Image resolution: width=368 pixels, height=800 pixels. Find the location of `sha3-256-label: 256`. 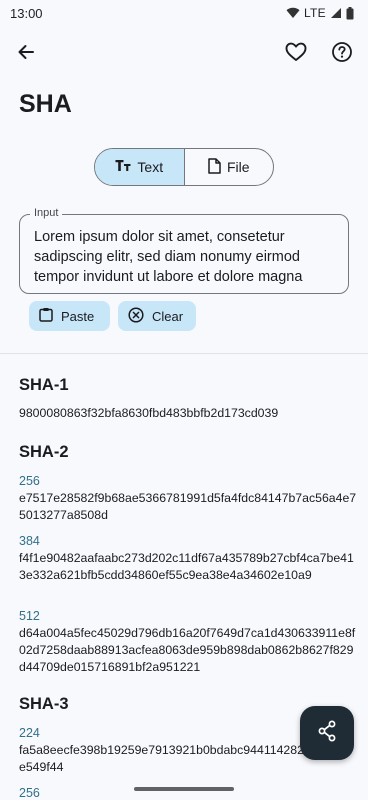

sha3-256-label: 256 is located at coordinates (29, 793).